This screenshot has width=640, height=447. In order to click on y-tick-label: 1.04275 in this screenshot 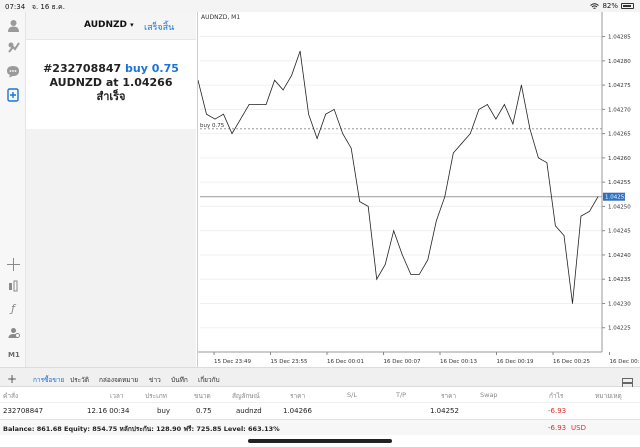, I will do `click(619, 86)`.